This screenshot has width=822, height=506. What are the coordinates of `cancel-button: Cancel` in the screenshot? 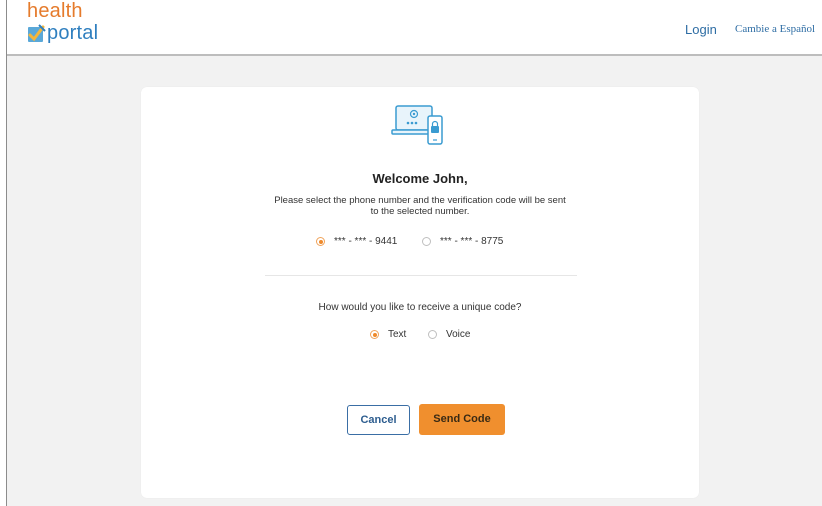 It's located at (378, 420).